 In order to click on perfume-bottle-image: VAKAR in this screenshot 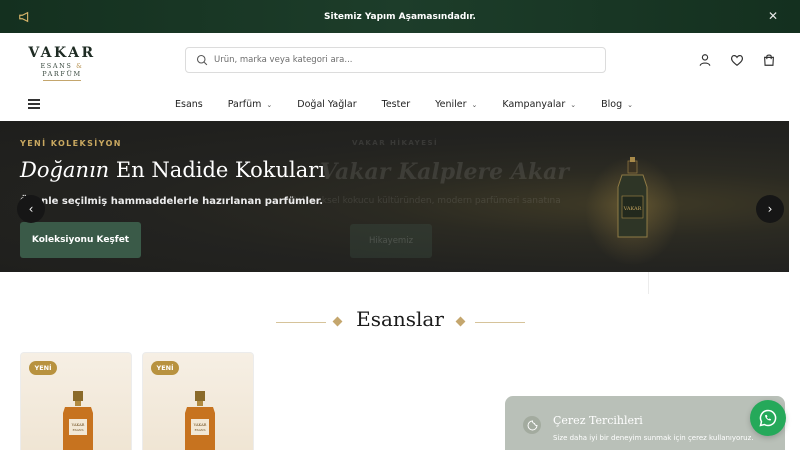, I will do `click(632, 211)`.